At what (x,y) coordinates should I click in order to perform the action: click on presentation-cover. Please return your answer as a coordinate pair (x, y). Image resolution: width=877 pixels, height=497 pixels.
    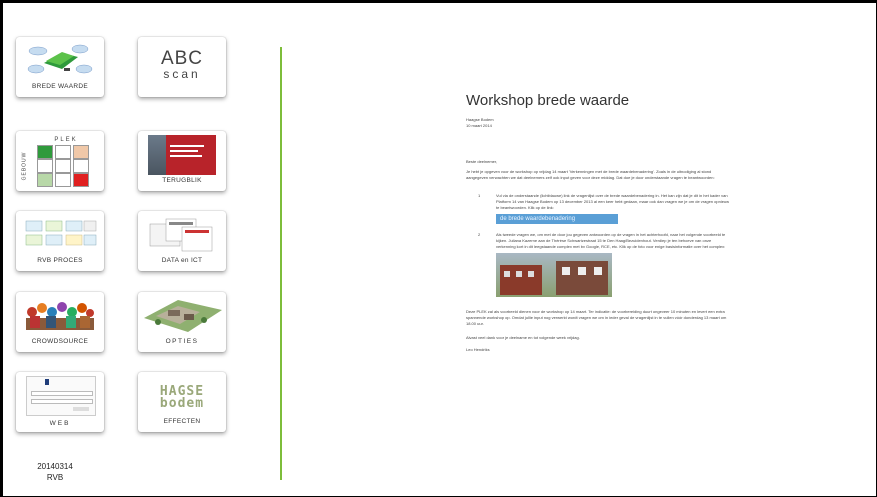
    Looking at the image, I should click on (191, 155).